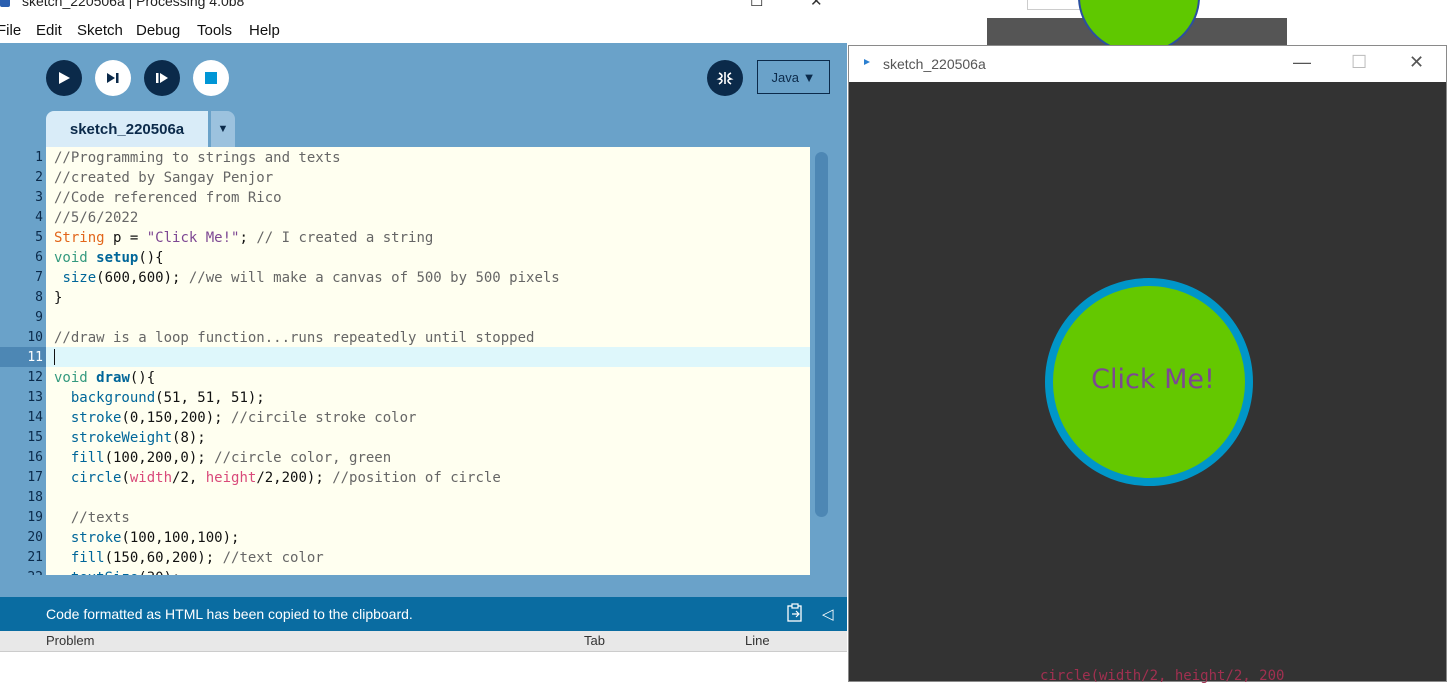 The height and width of the screenshot is (693, 1449). What do you see at coordinates (35, 337) in the screenshot?
I see `line-number: 10` at bounding box center [35, 337].